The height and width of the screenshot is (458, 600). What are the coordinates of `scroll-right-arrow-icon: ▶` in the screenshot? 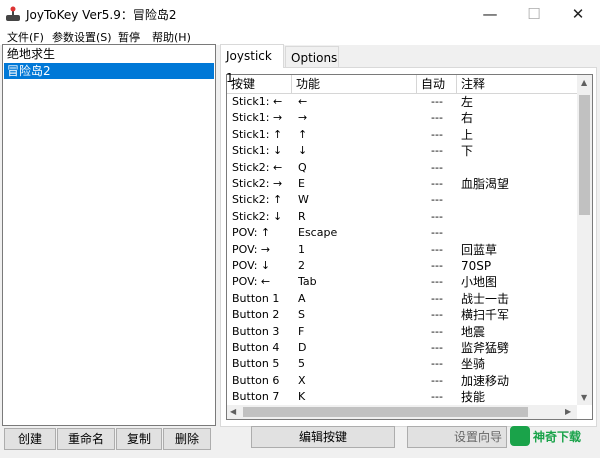 It's located at (568, 411).